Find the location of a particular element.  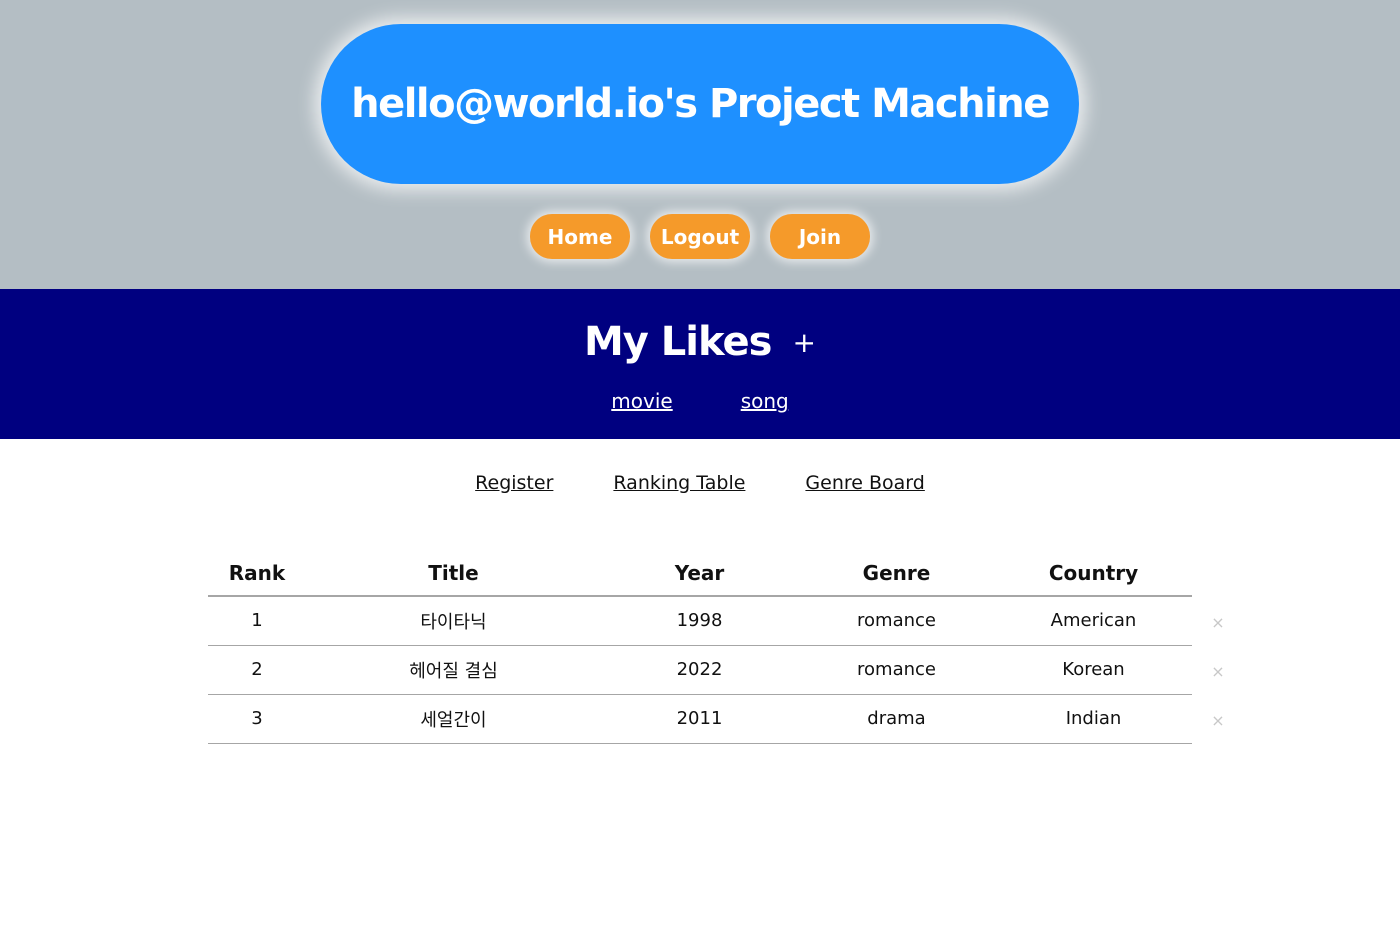

column-header-genre: Genre is located at coordinates (896, 573).